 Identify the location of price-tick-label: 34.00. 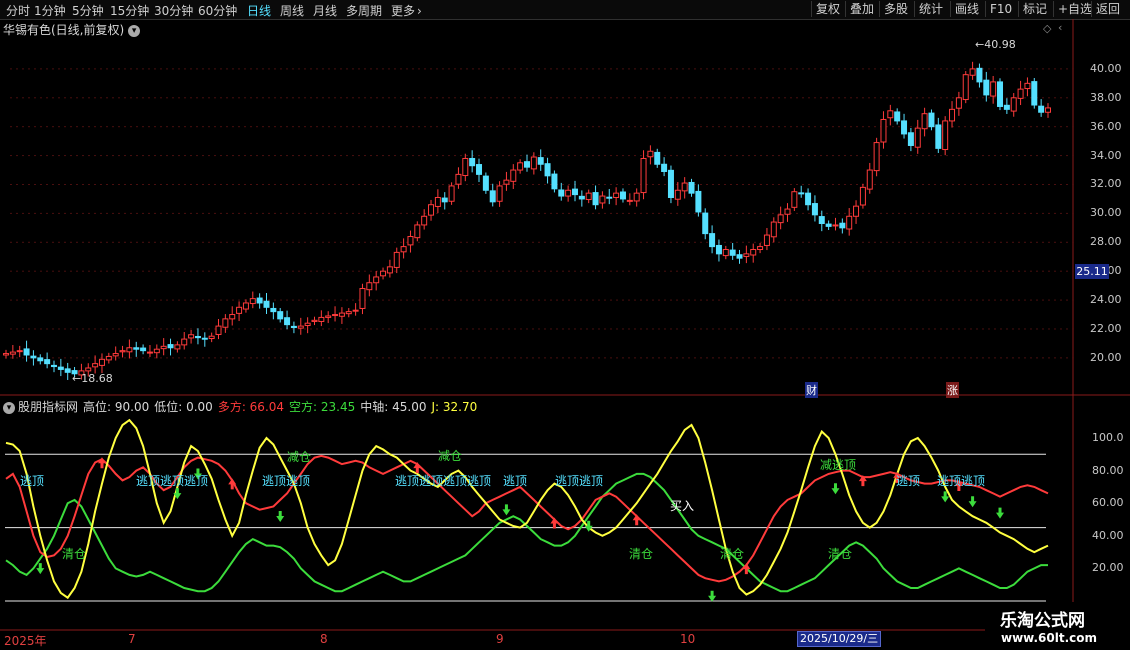
(1106, 155).